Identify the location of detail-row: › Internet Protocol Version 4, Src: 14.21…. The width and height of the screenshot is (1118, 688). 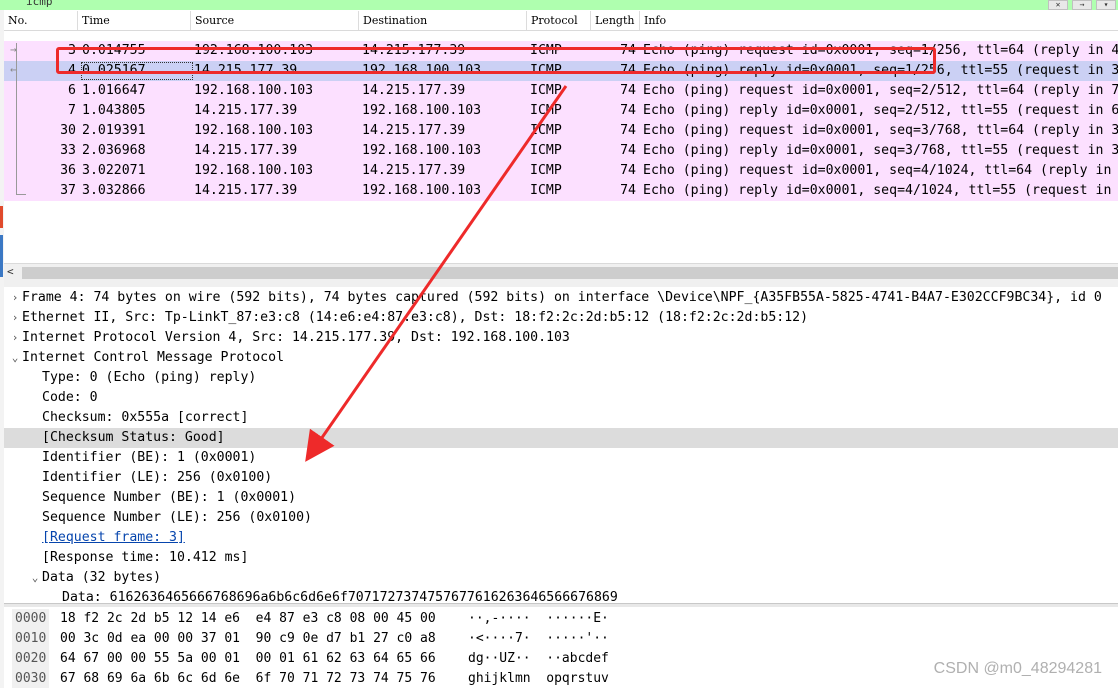
(561, 338).